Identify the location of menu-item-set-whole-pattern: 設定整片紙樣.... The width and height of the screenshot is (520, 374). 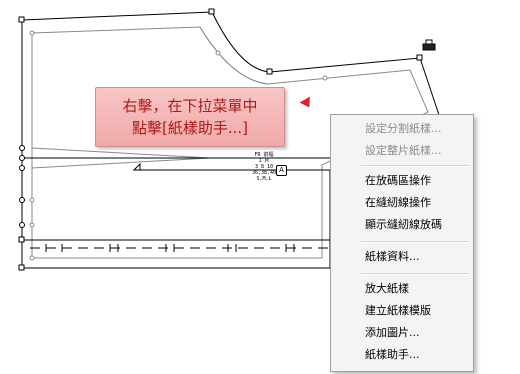
(403, 150).